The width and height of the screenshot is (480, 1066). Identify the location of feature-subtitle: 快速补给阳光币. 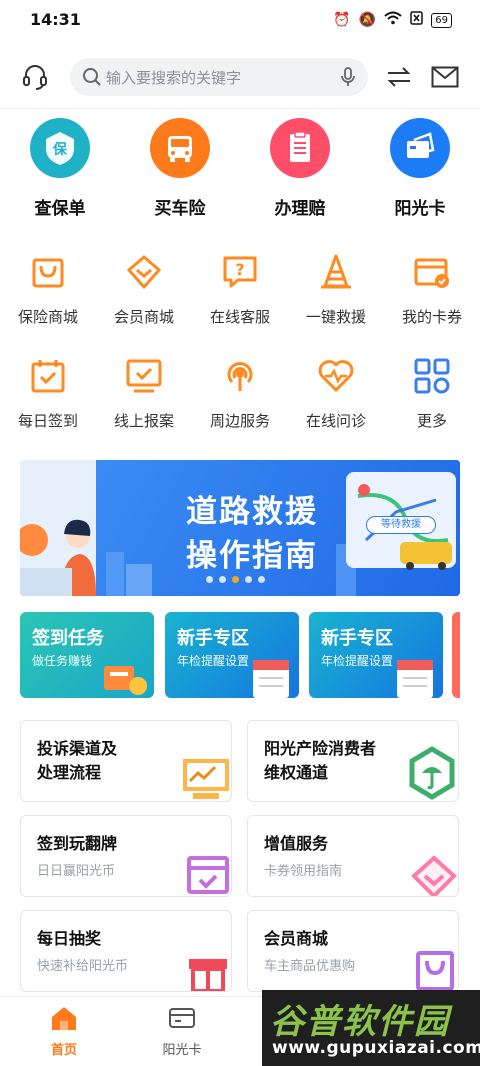
(83, 966).